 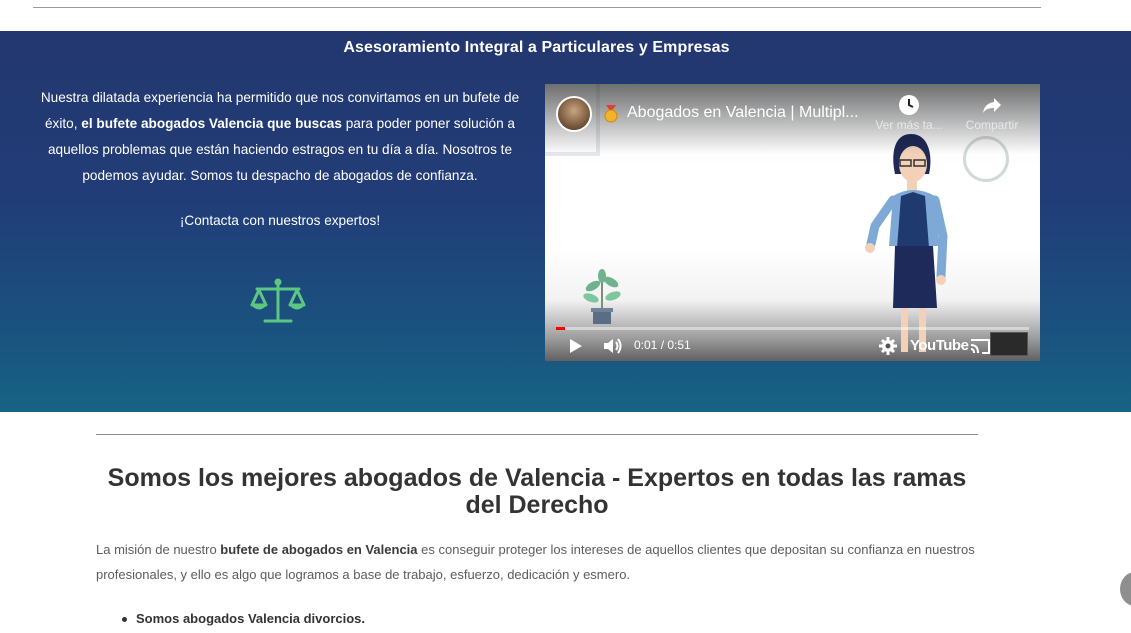 I want to click on play-icon, so click(x=576, y=346).